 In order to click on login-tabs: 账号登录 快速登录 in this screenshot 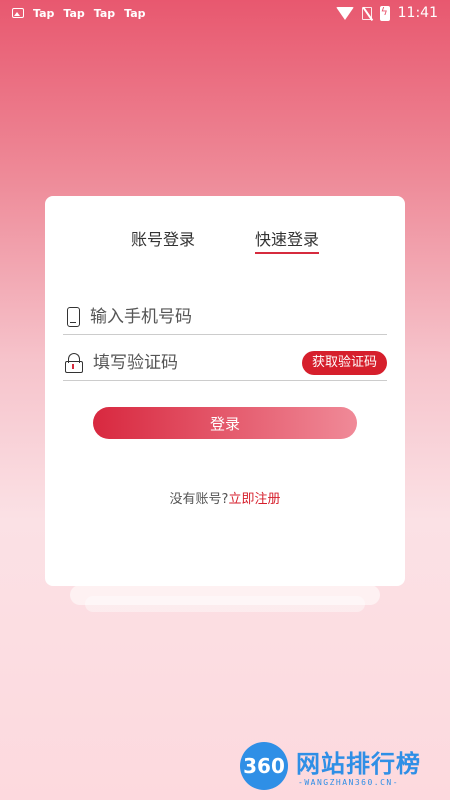, I will do `click(225, 241)`.